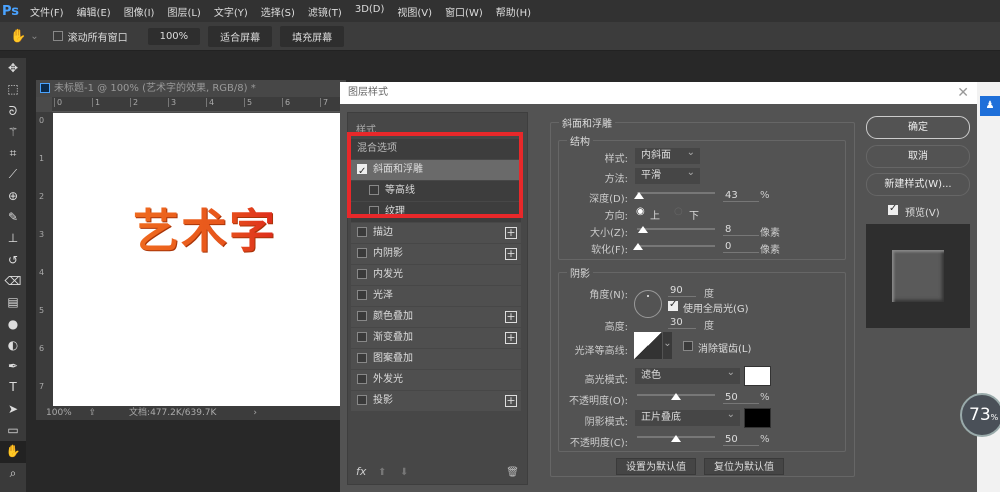 The height and width of the screenshot is (492, 1000). I want to click on soften-slider, so click(676, 246).